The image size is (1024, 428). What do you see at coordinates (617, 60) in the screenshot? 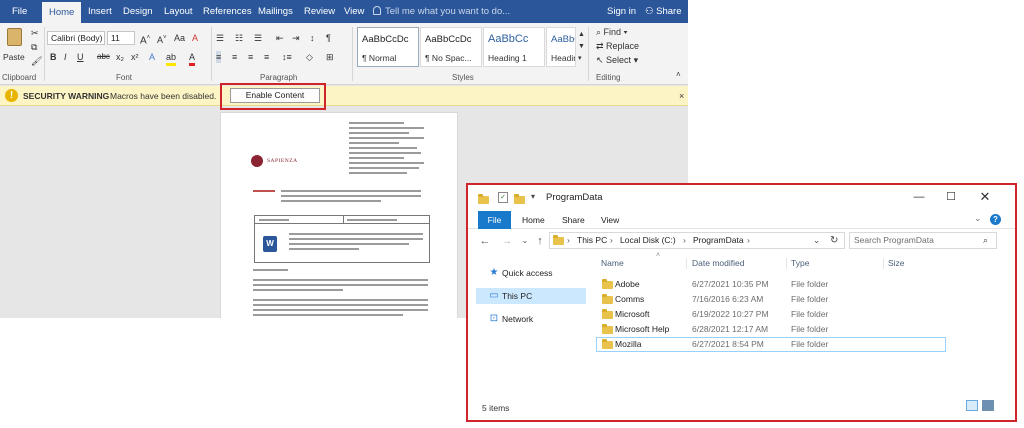
I see `select-button: ↖ Select ▾` at bounding box center [617, 60].